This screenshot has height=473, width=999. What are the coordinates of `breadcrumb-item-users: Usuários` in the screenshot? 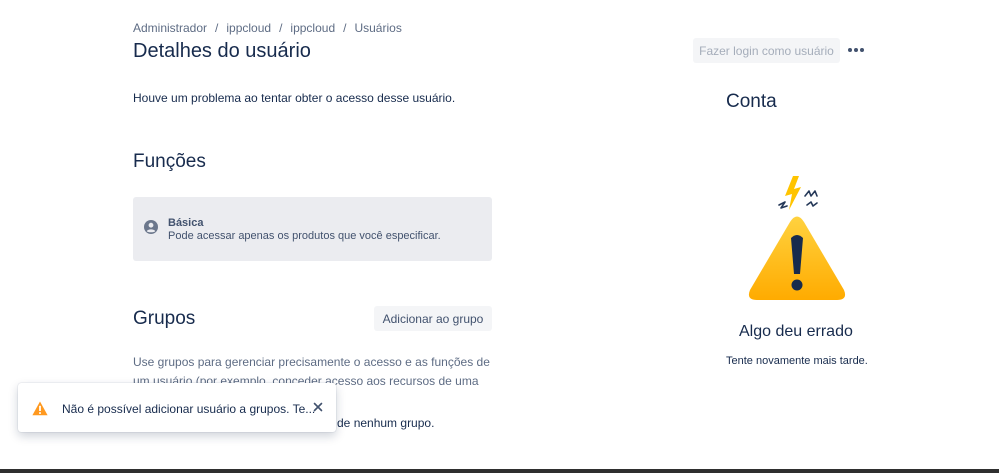 It's located at (377, 28).